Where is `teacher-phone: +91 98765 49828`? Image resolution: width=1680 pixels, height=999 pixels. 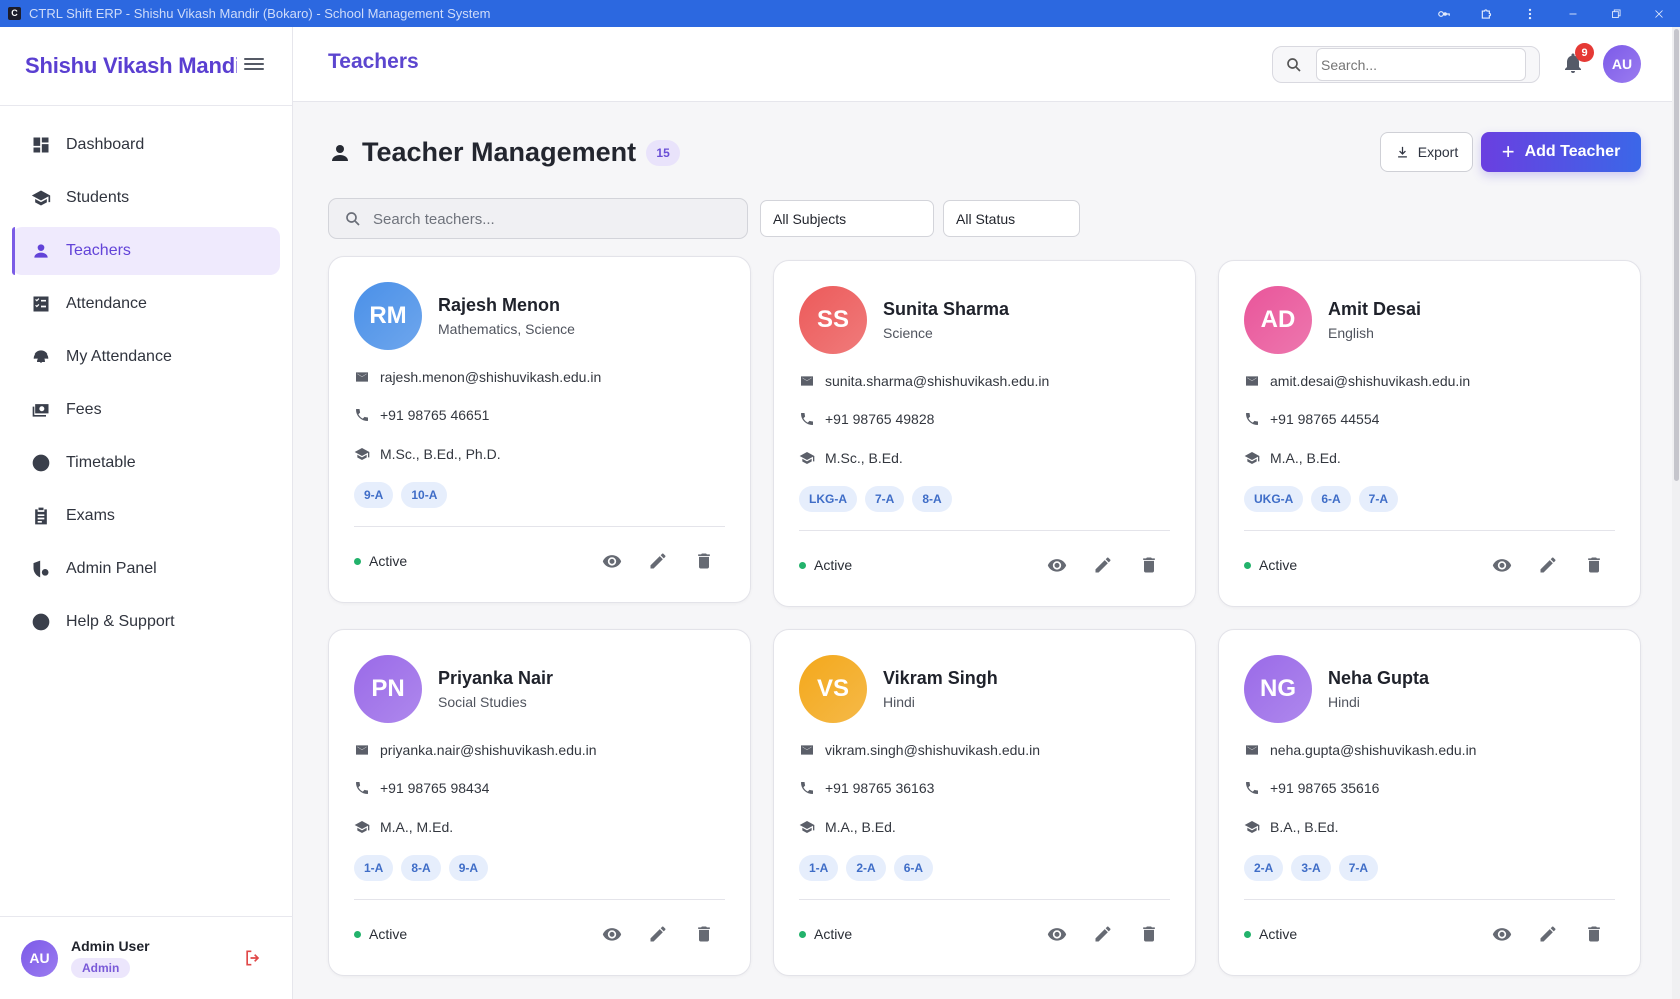 teacher-phone: +91 98765 49828 is located at coordinates (880, 419).